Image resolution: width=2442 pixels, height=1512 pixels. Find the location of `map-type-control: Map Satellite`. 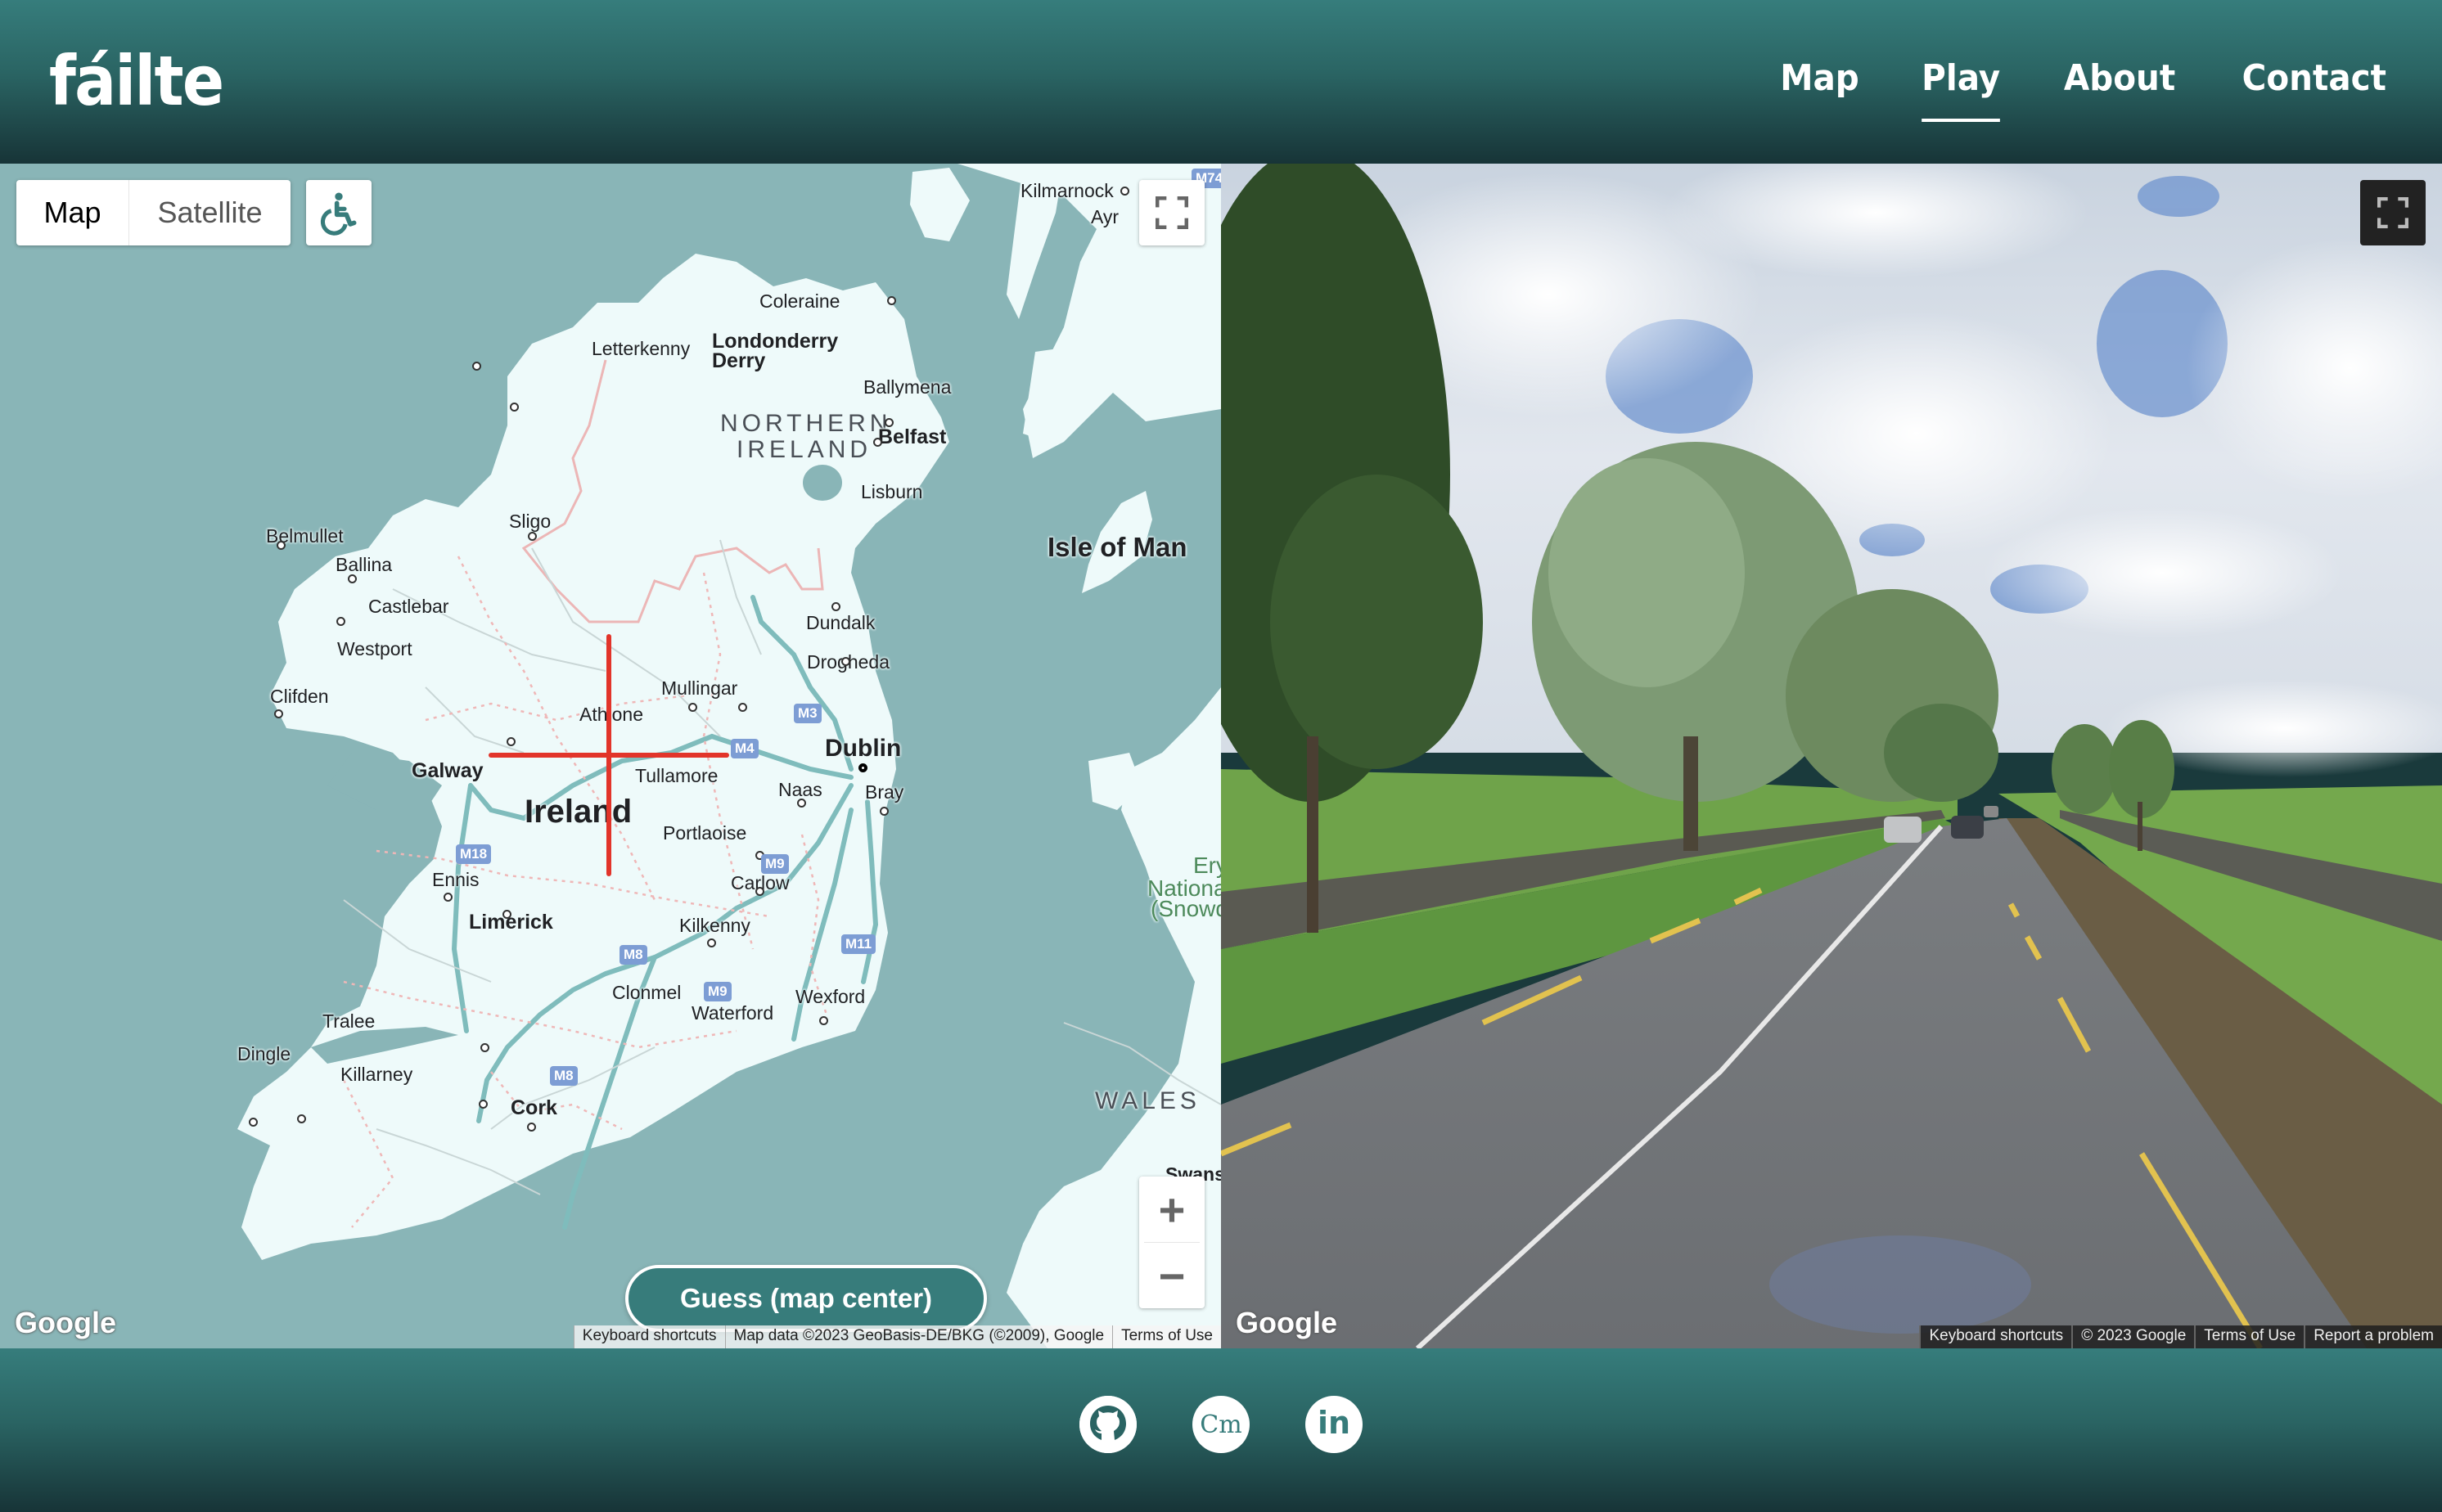

map-type-control: Map Satellite is located at coordinates (153, 213).